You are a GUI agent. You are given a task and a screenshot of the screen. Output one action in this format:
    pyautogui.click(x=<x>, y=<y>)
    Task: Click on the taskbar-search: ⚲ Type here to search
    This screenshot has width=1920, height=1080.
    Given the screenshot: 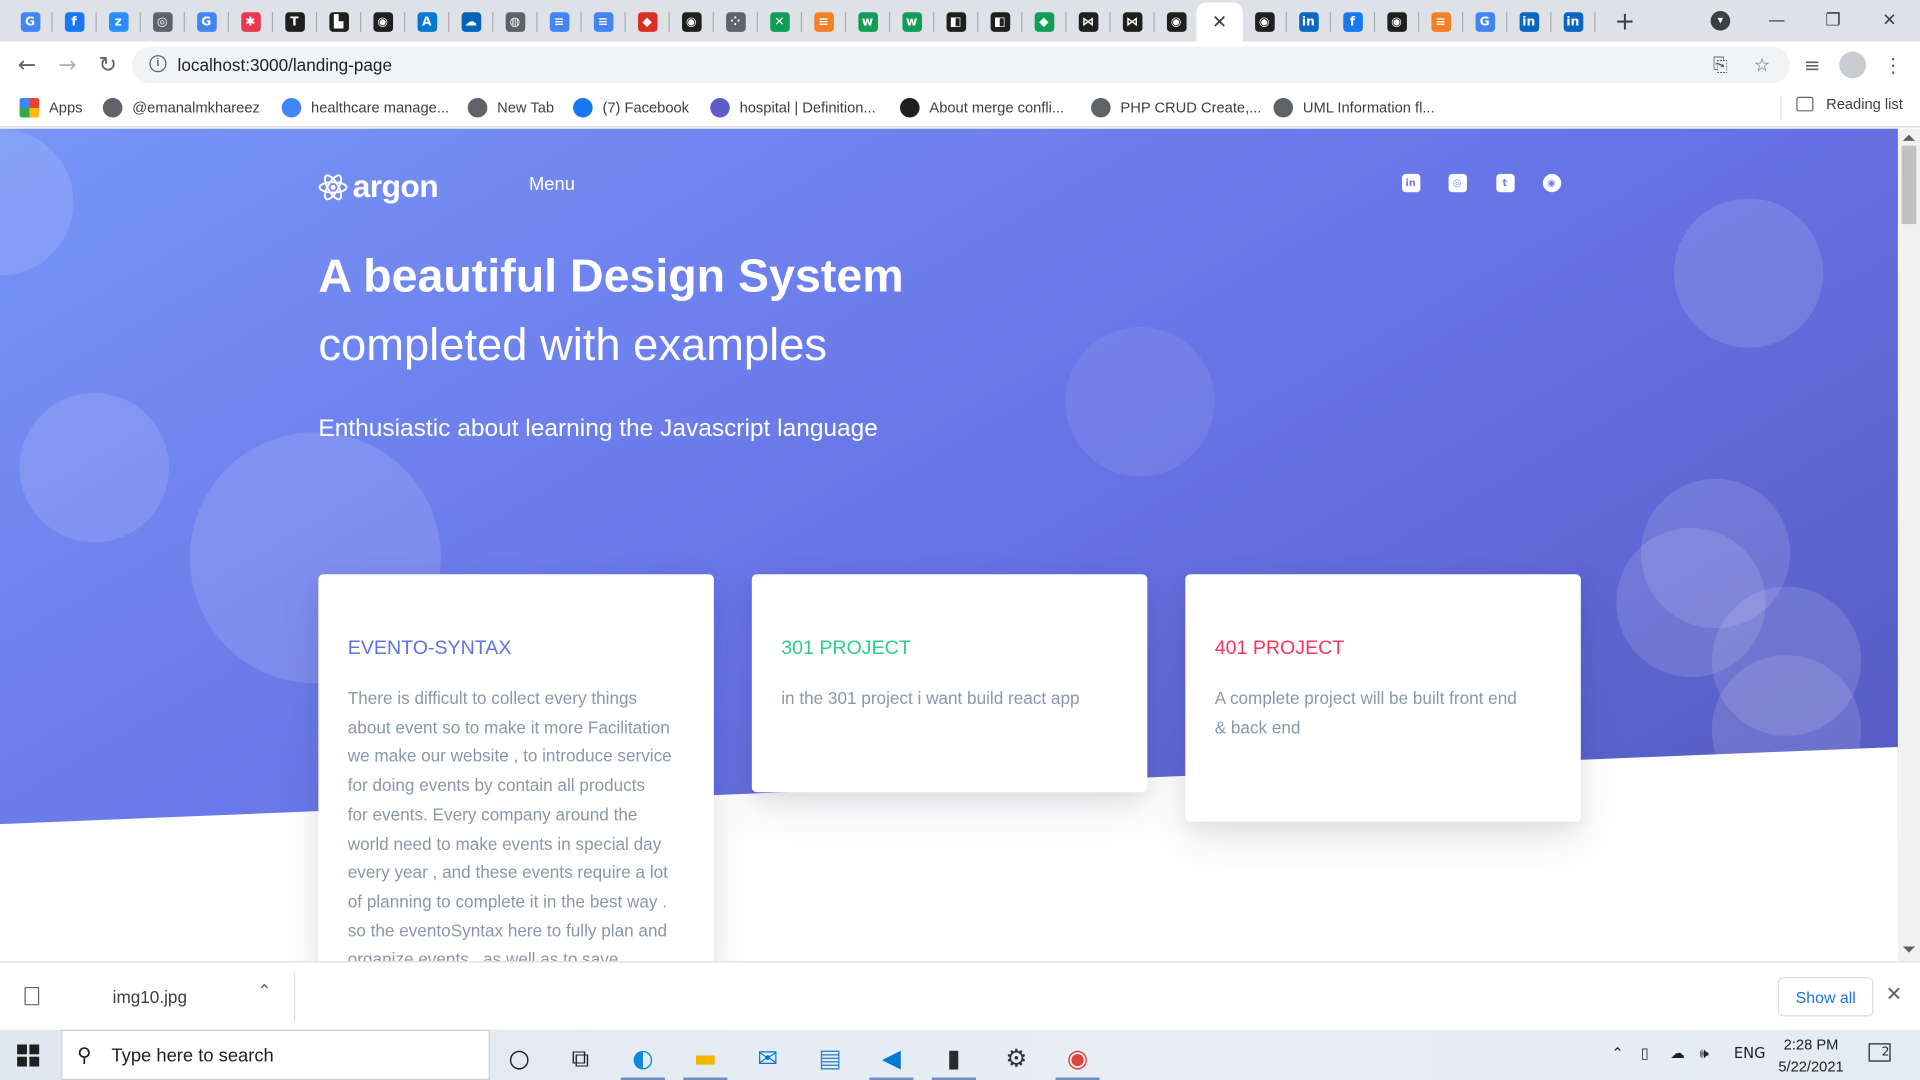 What is the action you would take?
    pyautogui.click(x=275, y=1054)
    